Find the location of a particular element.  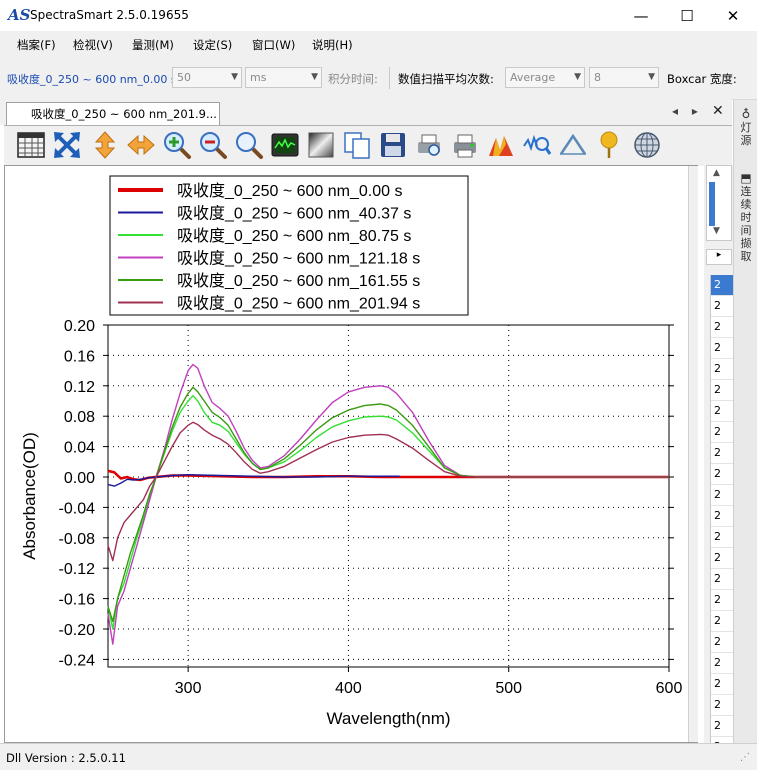

window-title: SpectraSmart 2.5.0.19655 is located at coordinates (109, 15).